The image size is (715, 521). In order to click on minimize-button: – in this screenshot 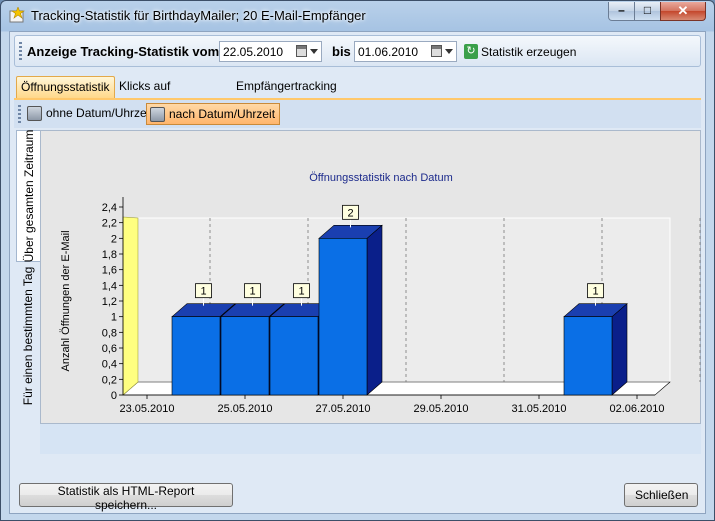, I will do `click(621, 11)`.